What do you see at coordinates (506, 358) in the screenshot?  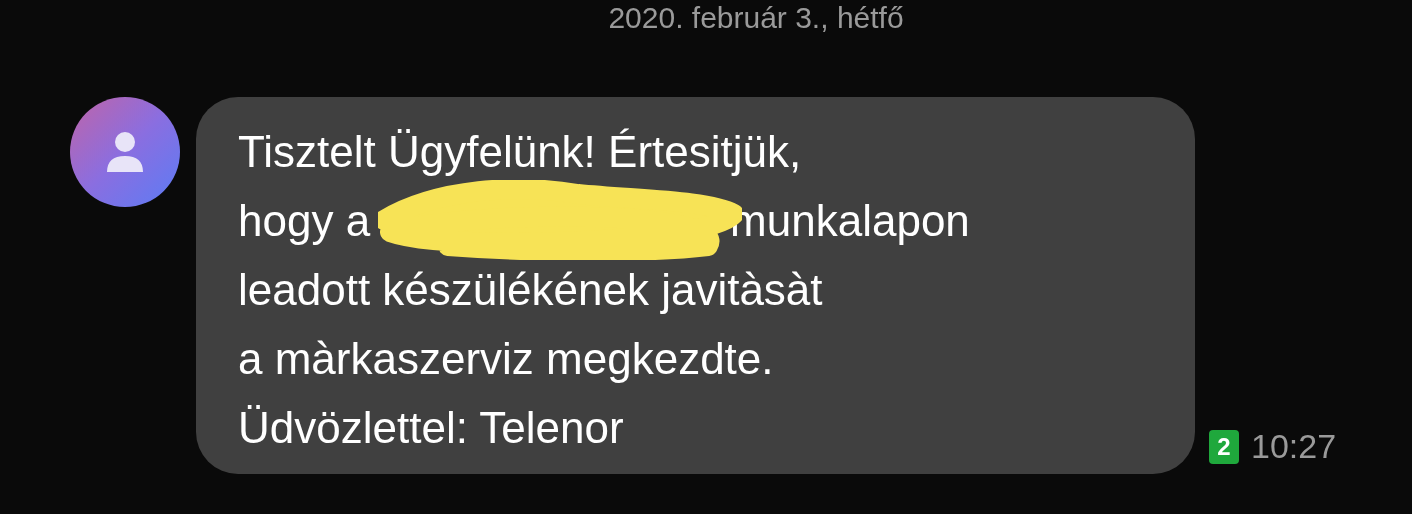 I see `message-text: a màrkaszerviz megkezdte.` at bounding box center [506, 358].